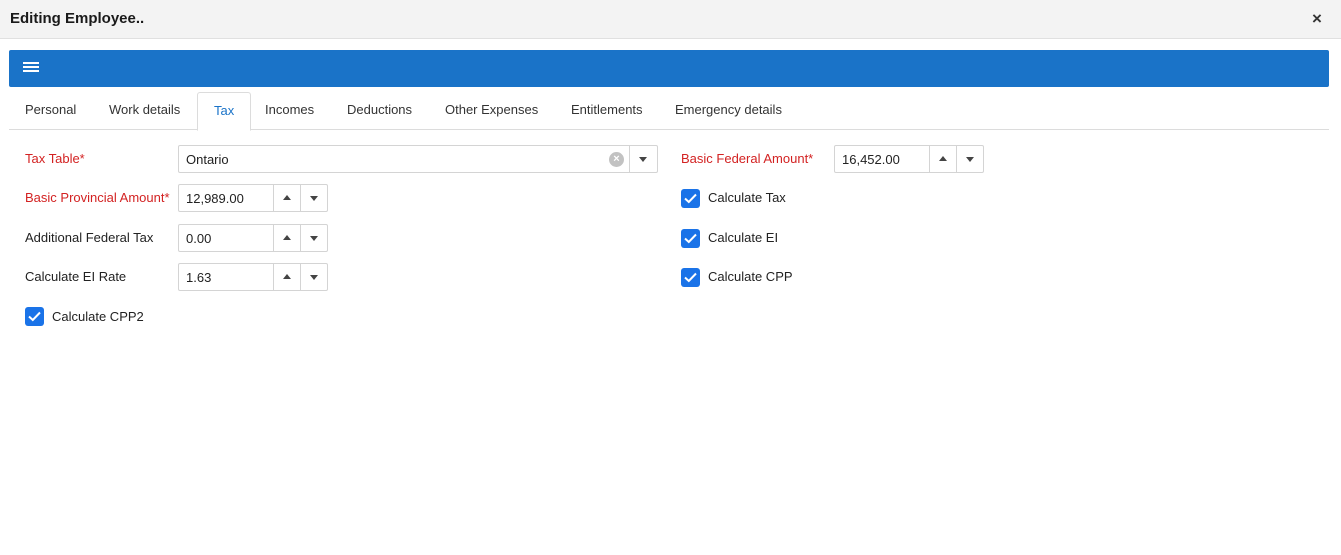 The image size is (1341, 555). Describe the element at coordinates (76, 276) in the screenshot. I see `ei-rate-label: Calculate EI Rate` at that location.